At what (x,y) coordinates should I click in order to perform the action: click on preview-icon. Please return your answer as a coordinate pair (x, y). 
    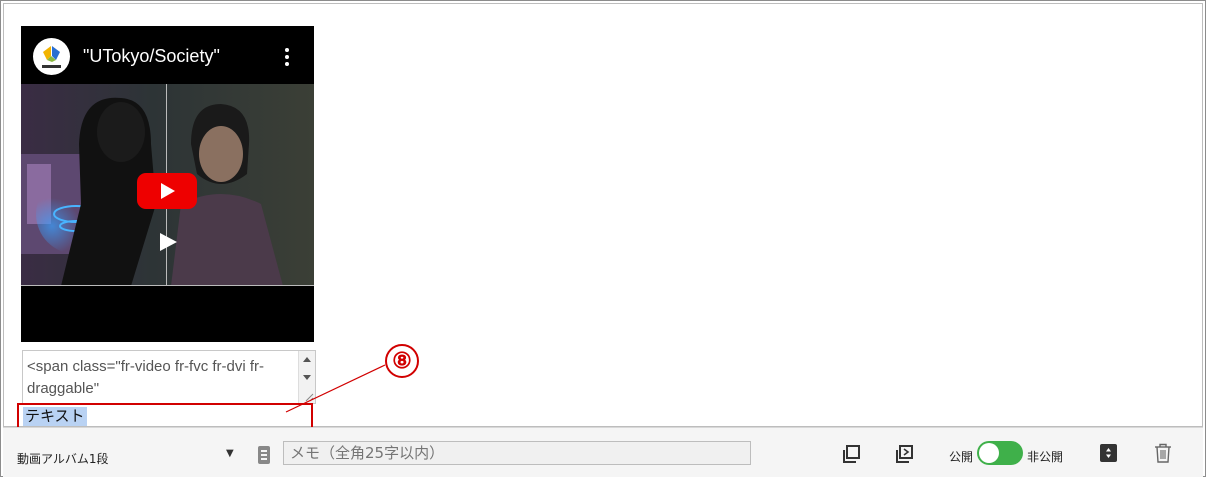
    Looking at the image, I should click on (905, 454).